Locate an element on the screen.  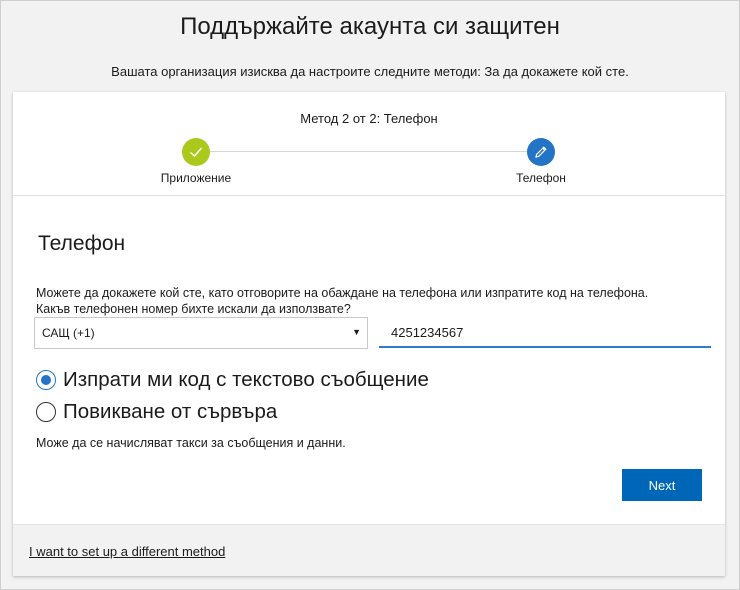
step-1-indicator is located at coordinates (196, 152).